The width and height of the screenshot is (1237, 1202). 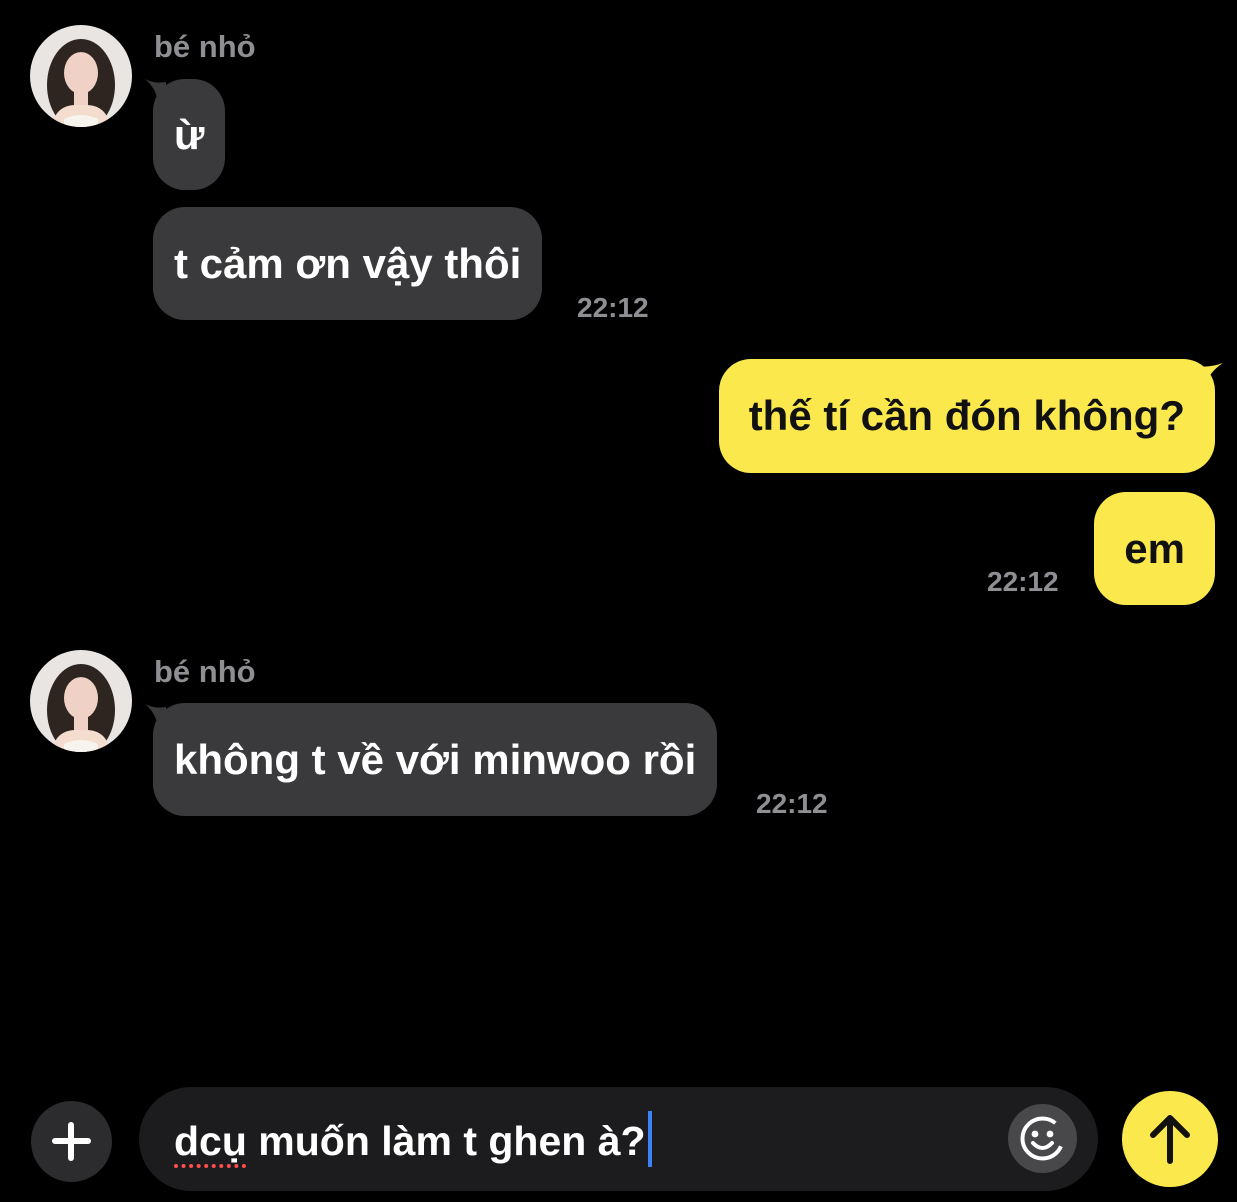 I want to click on message-input: dcụ muốn làm t ghen à?, so click(x=618, y=1139).